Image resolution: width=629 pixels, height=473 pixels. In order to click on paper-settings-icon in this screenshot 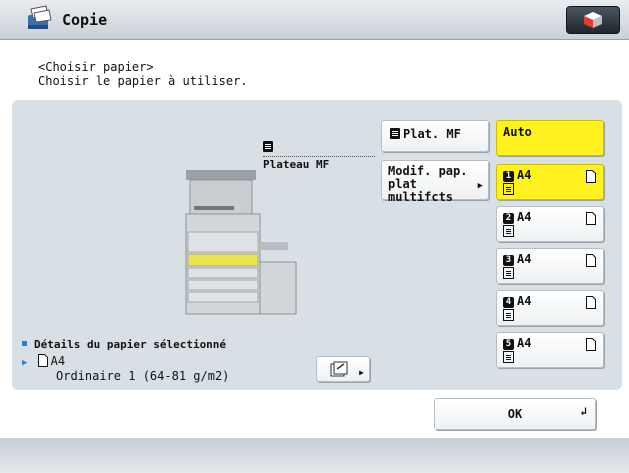, I will do `click(339, 371)`.